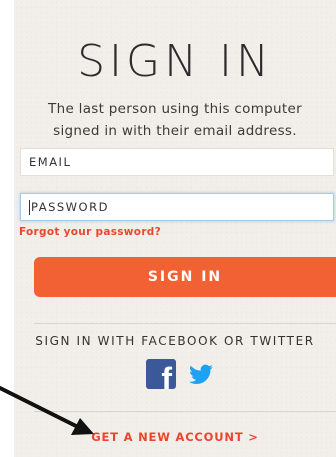  Describe the element at coordinates (177, 207) in the screenshot. I see `password-field: PASSWORD` at that location.